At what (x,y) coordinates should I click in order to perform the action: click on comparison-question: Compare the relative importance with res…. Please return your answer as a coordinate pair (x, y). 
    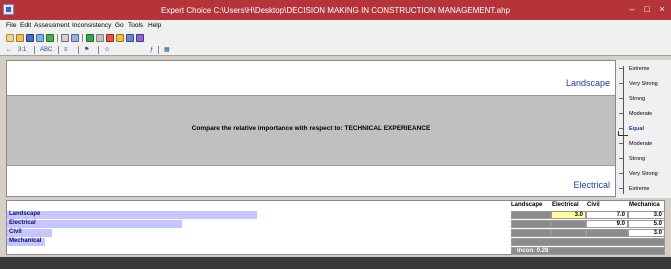
    Looking at the image, I should click on (311, 128).